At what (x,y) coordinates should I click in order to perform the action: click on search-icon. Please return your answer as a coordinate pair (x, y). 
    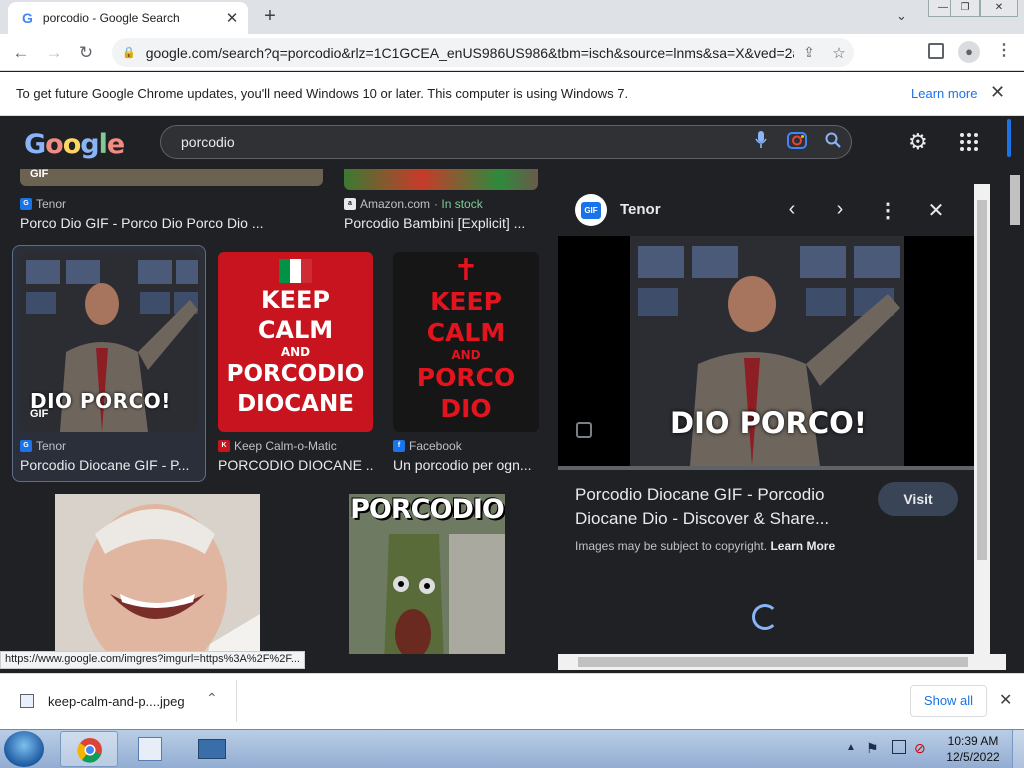
    Looking at the image, I should click on (833, 142).